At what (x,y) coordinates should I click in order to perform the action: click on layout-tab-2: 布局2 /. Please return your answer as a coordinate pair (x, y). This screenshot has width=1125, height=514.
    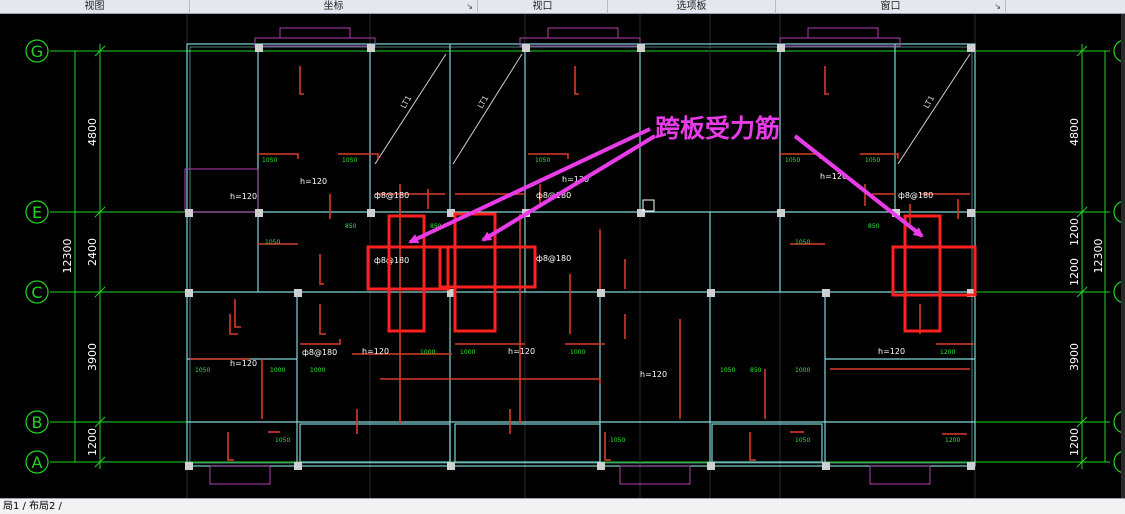
    Looking at the image, I should click on (45, 506).